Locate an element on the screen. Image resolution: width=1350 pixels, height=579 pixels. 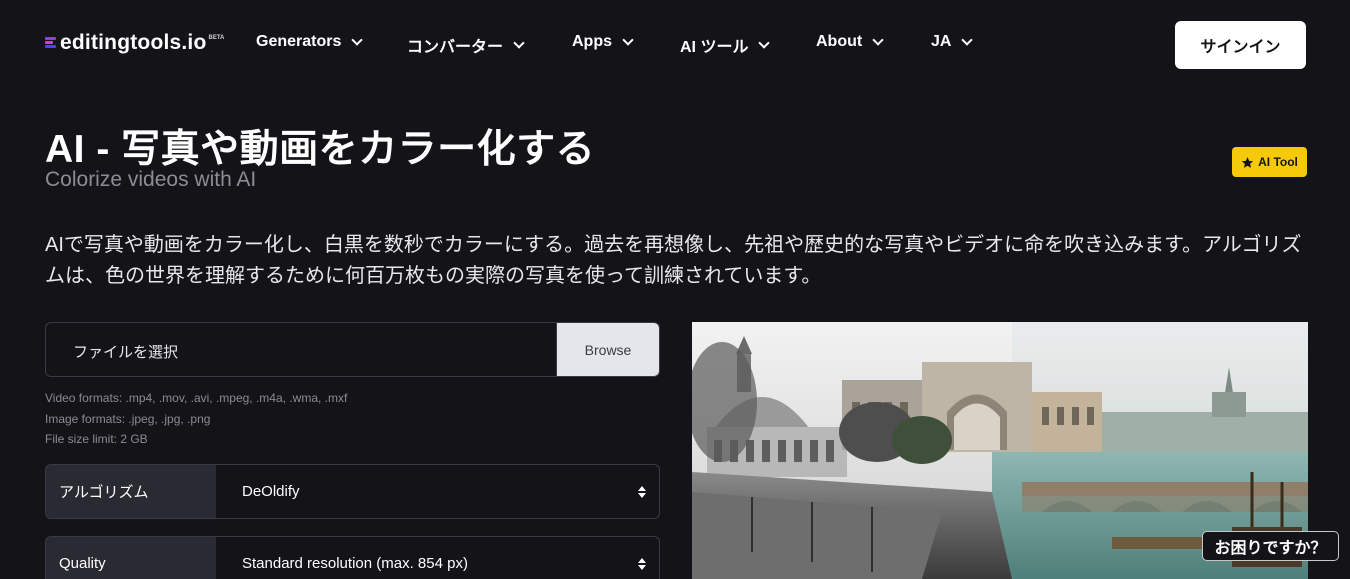
nav-item-ai-tools: AI ツール is located at coordinates (725, 45).